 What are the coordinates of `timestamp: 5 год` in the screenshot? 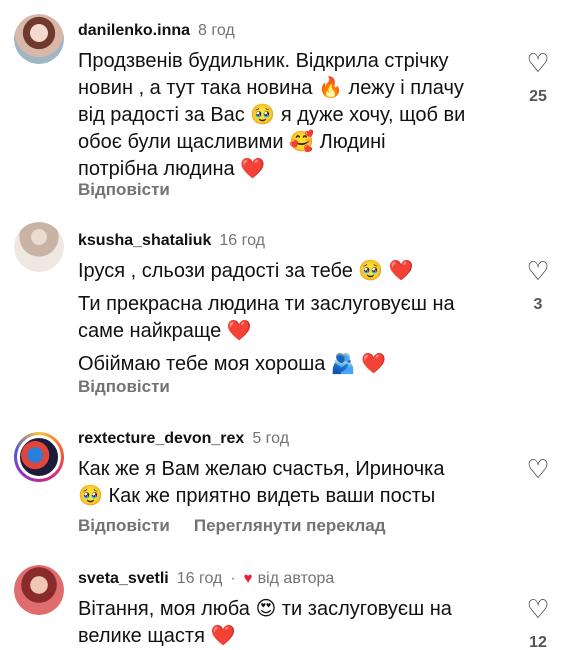 It's located at (271, 438).